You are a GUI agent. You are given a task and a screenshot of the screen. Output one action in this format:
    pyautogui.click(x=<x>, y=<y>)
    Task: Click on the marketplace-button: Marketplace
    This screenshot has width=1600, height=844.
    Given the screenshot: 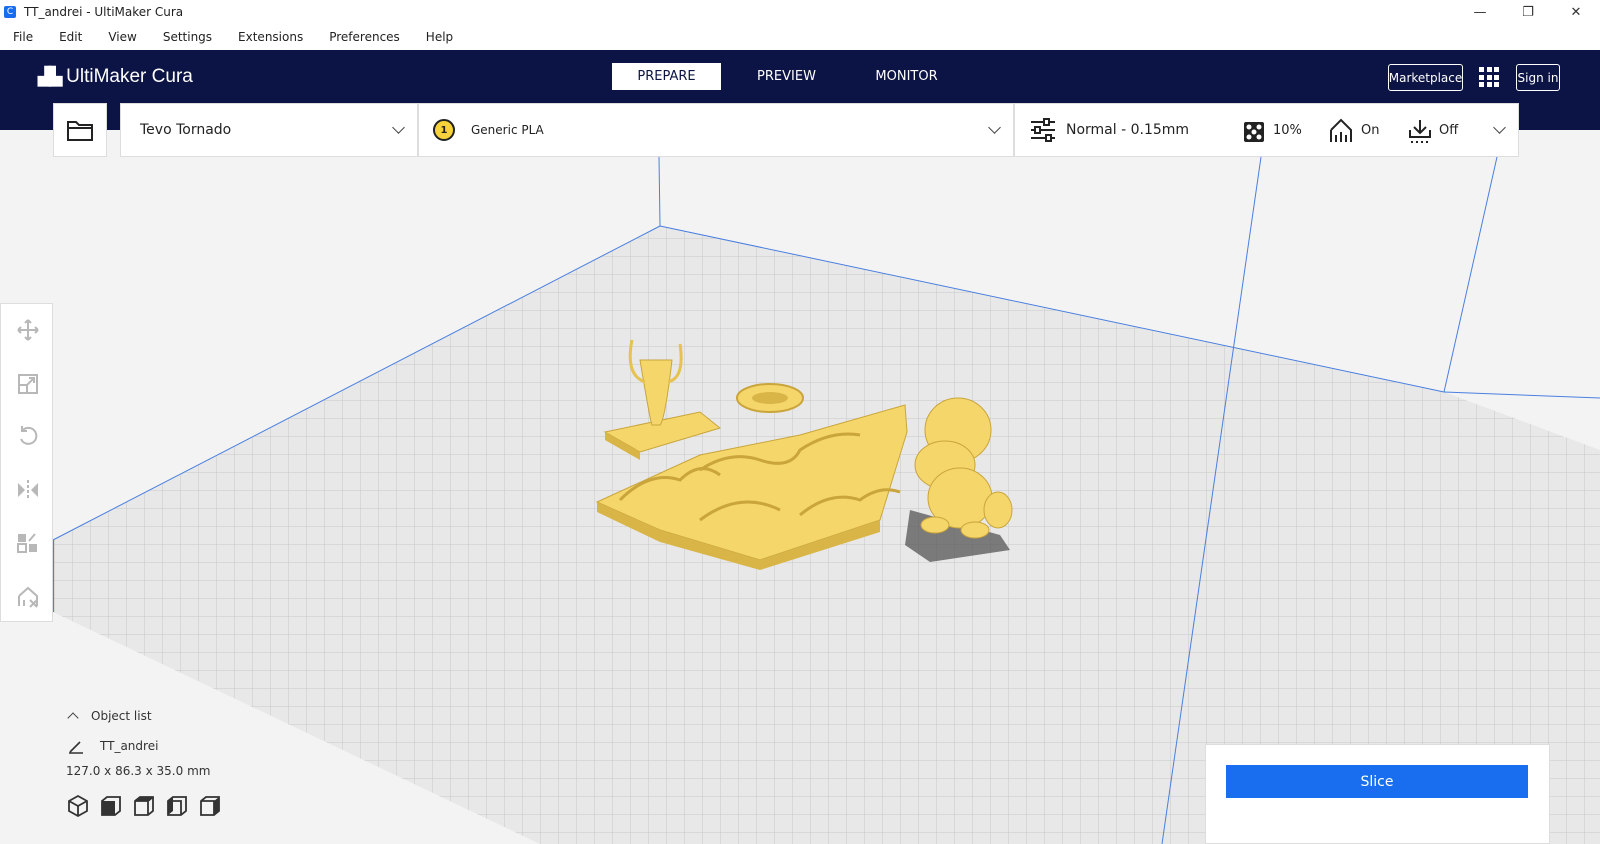 What is the action you would take?
    pyautogui.click(x=1425, y=77)
    